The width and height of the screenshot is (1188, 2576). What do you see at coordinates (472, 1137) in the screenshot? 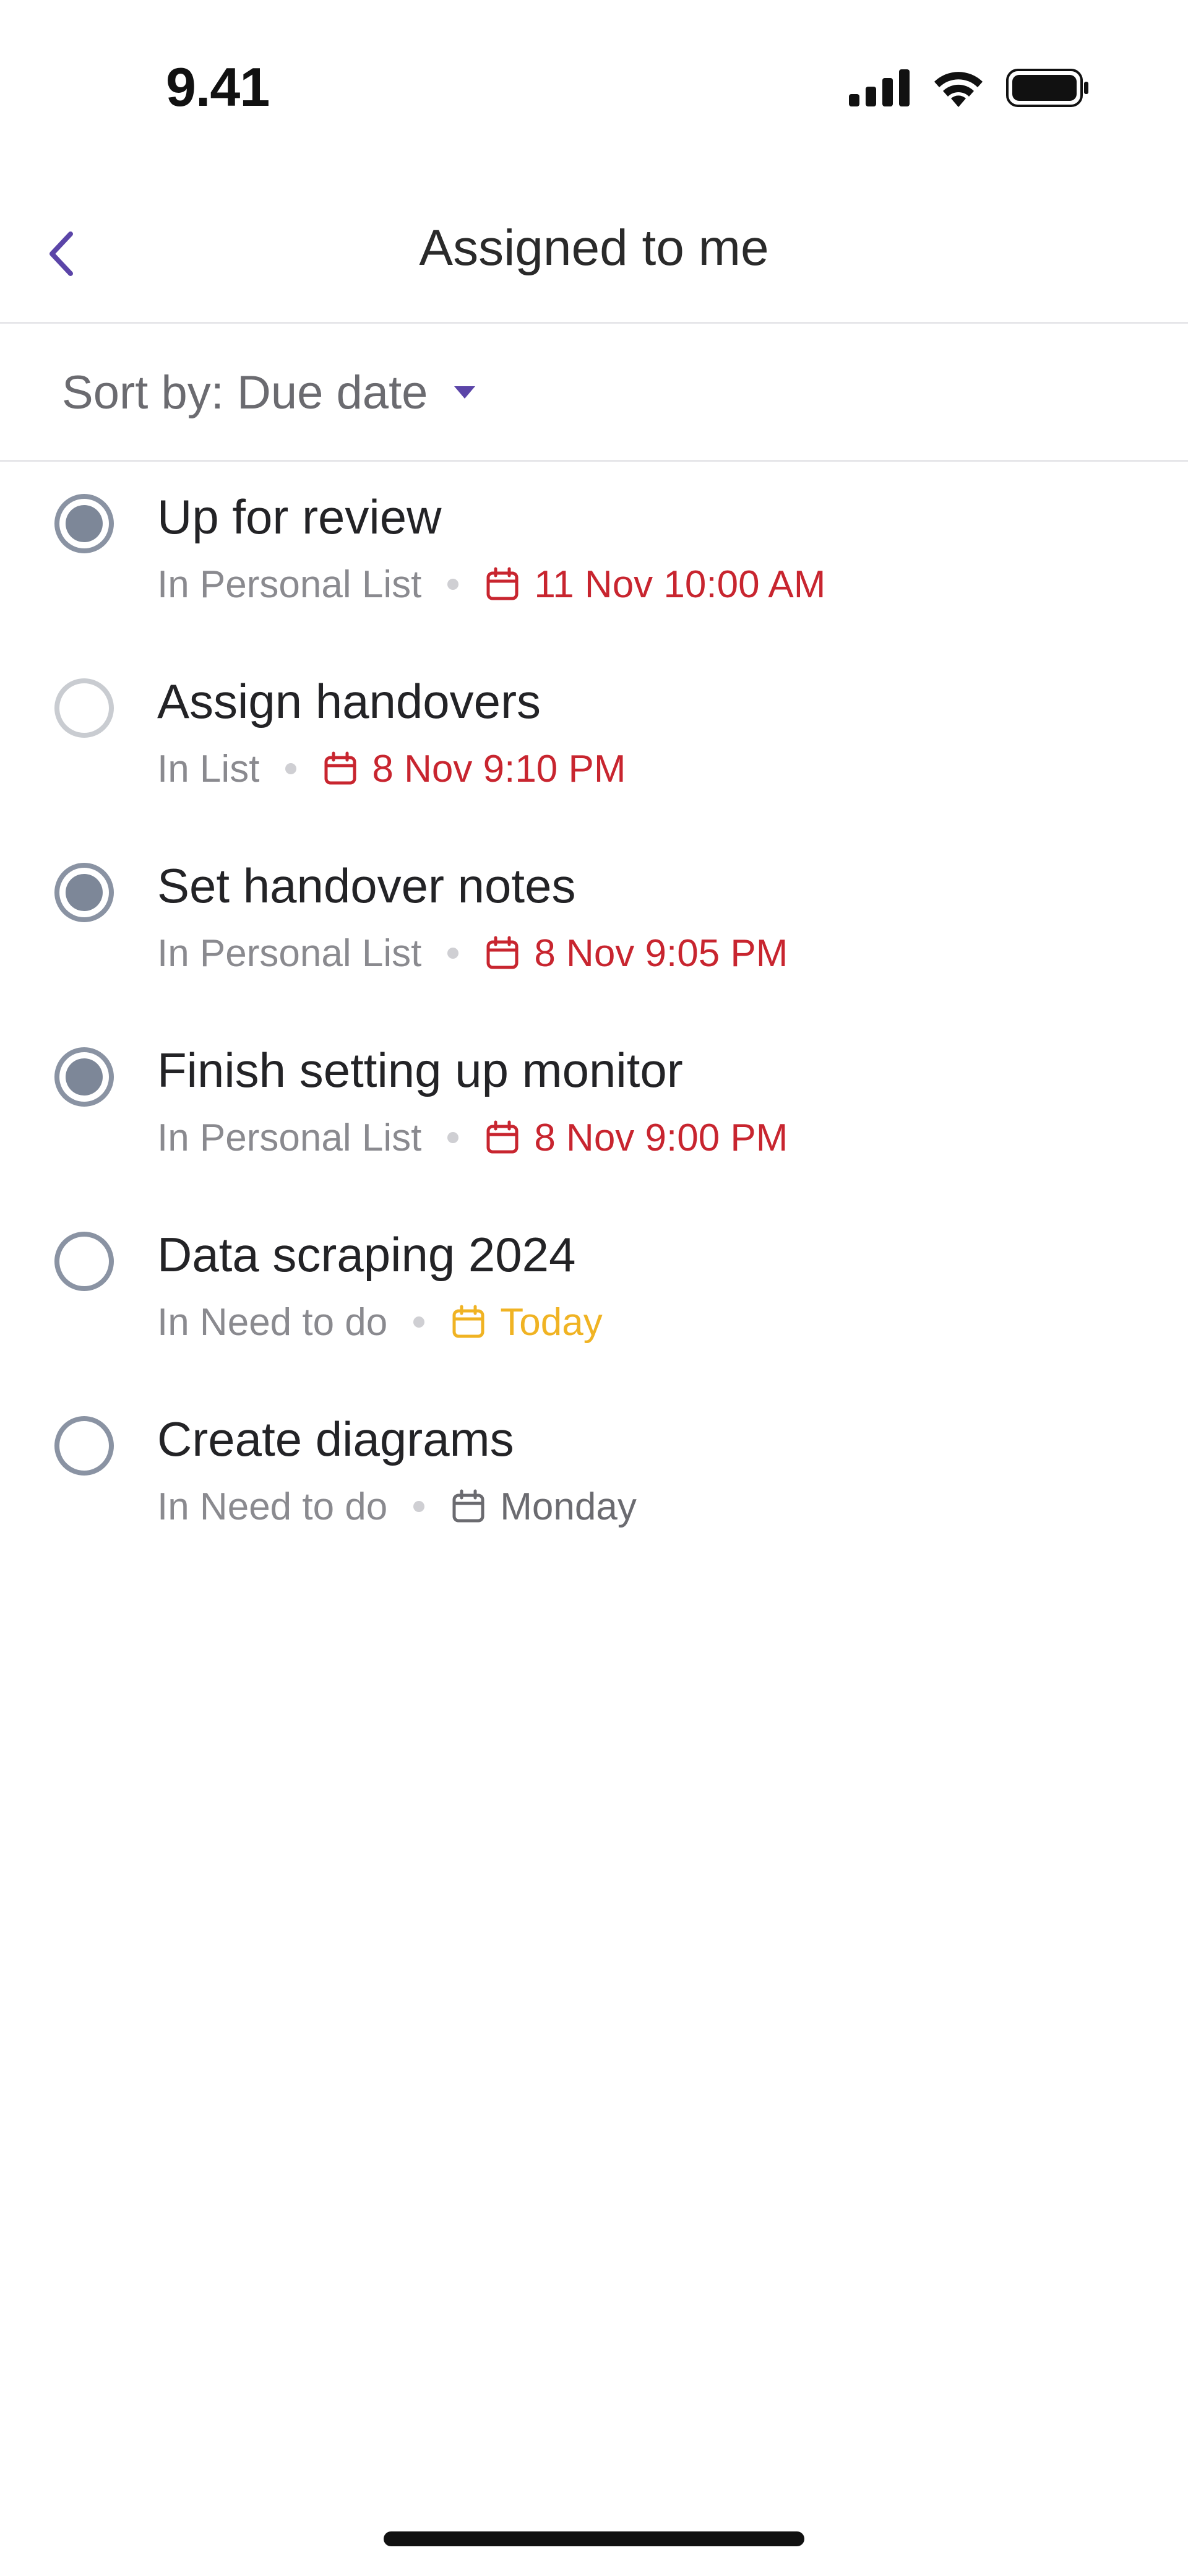
I see `task-meta: In Personal List 8 Nov 9:00 PM` at bounding box center [472, 1137].